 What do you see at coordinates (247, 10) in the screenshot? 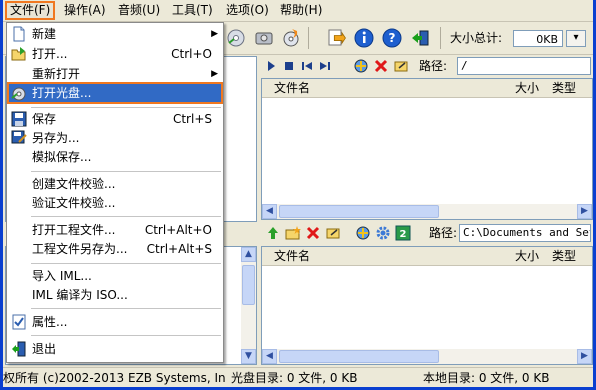
I see `menu-options: 选项(O)` at bounding box center [247, 10].